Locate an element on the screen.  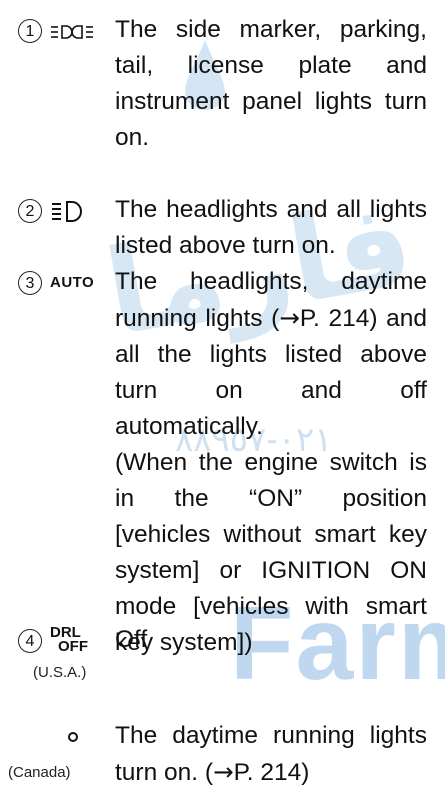
item-text-canada-b: P. 214) is located at coordinates (271, 772).